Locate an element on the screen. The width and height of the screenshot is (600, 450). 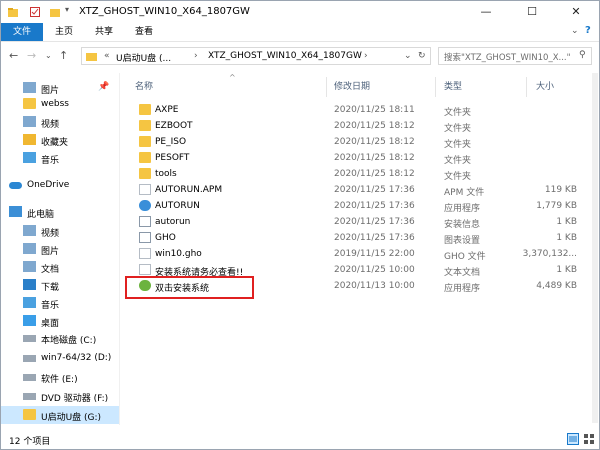
cell-name: EZBOOT is located at coordinates (174, 126).